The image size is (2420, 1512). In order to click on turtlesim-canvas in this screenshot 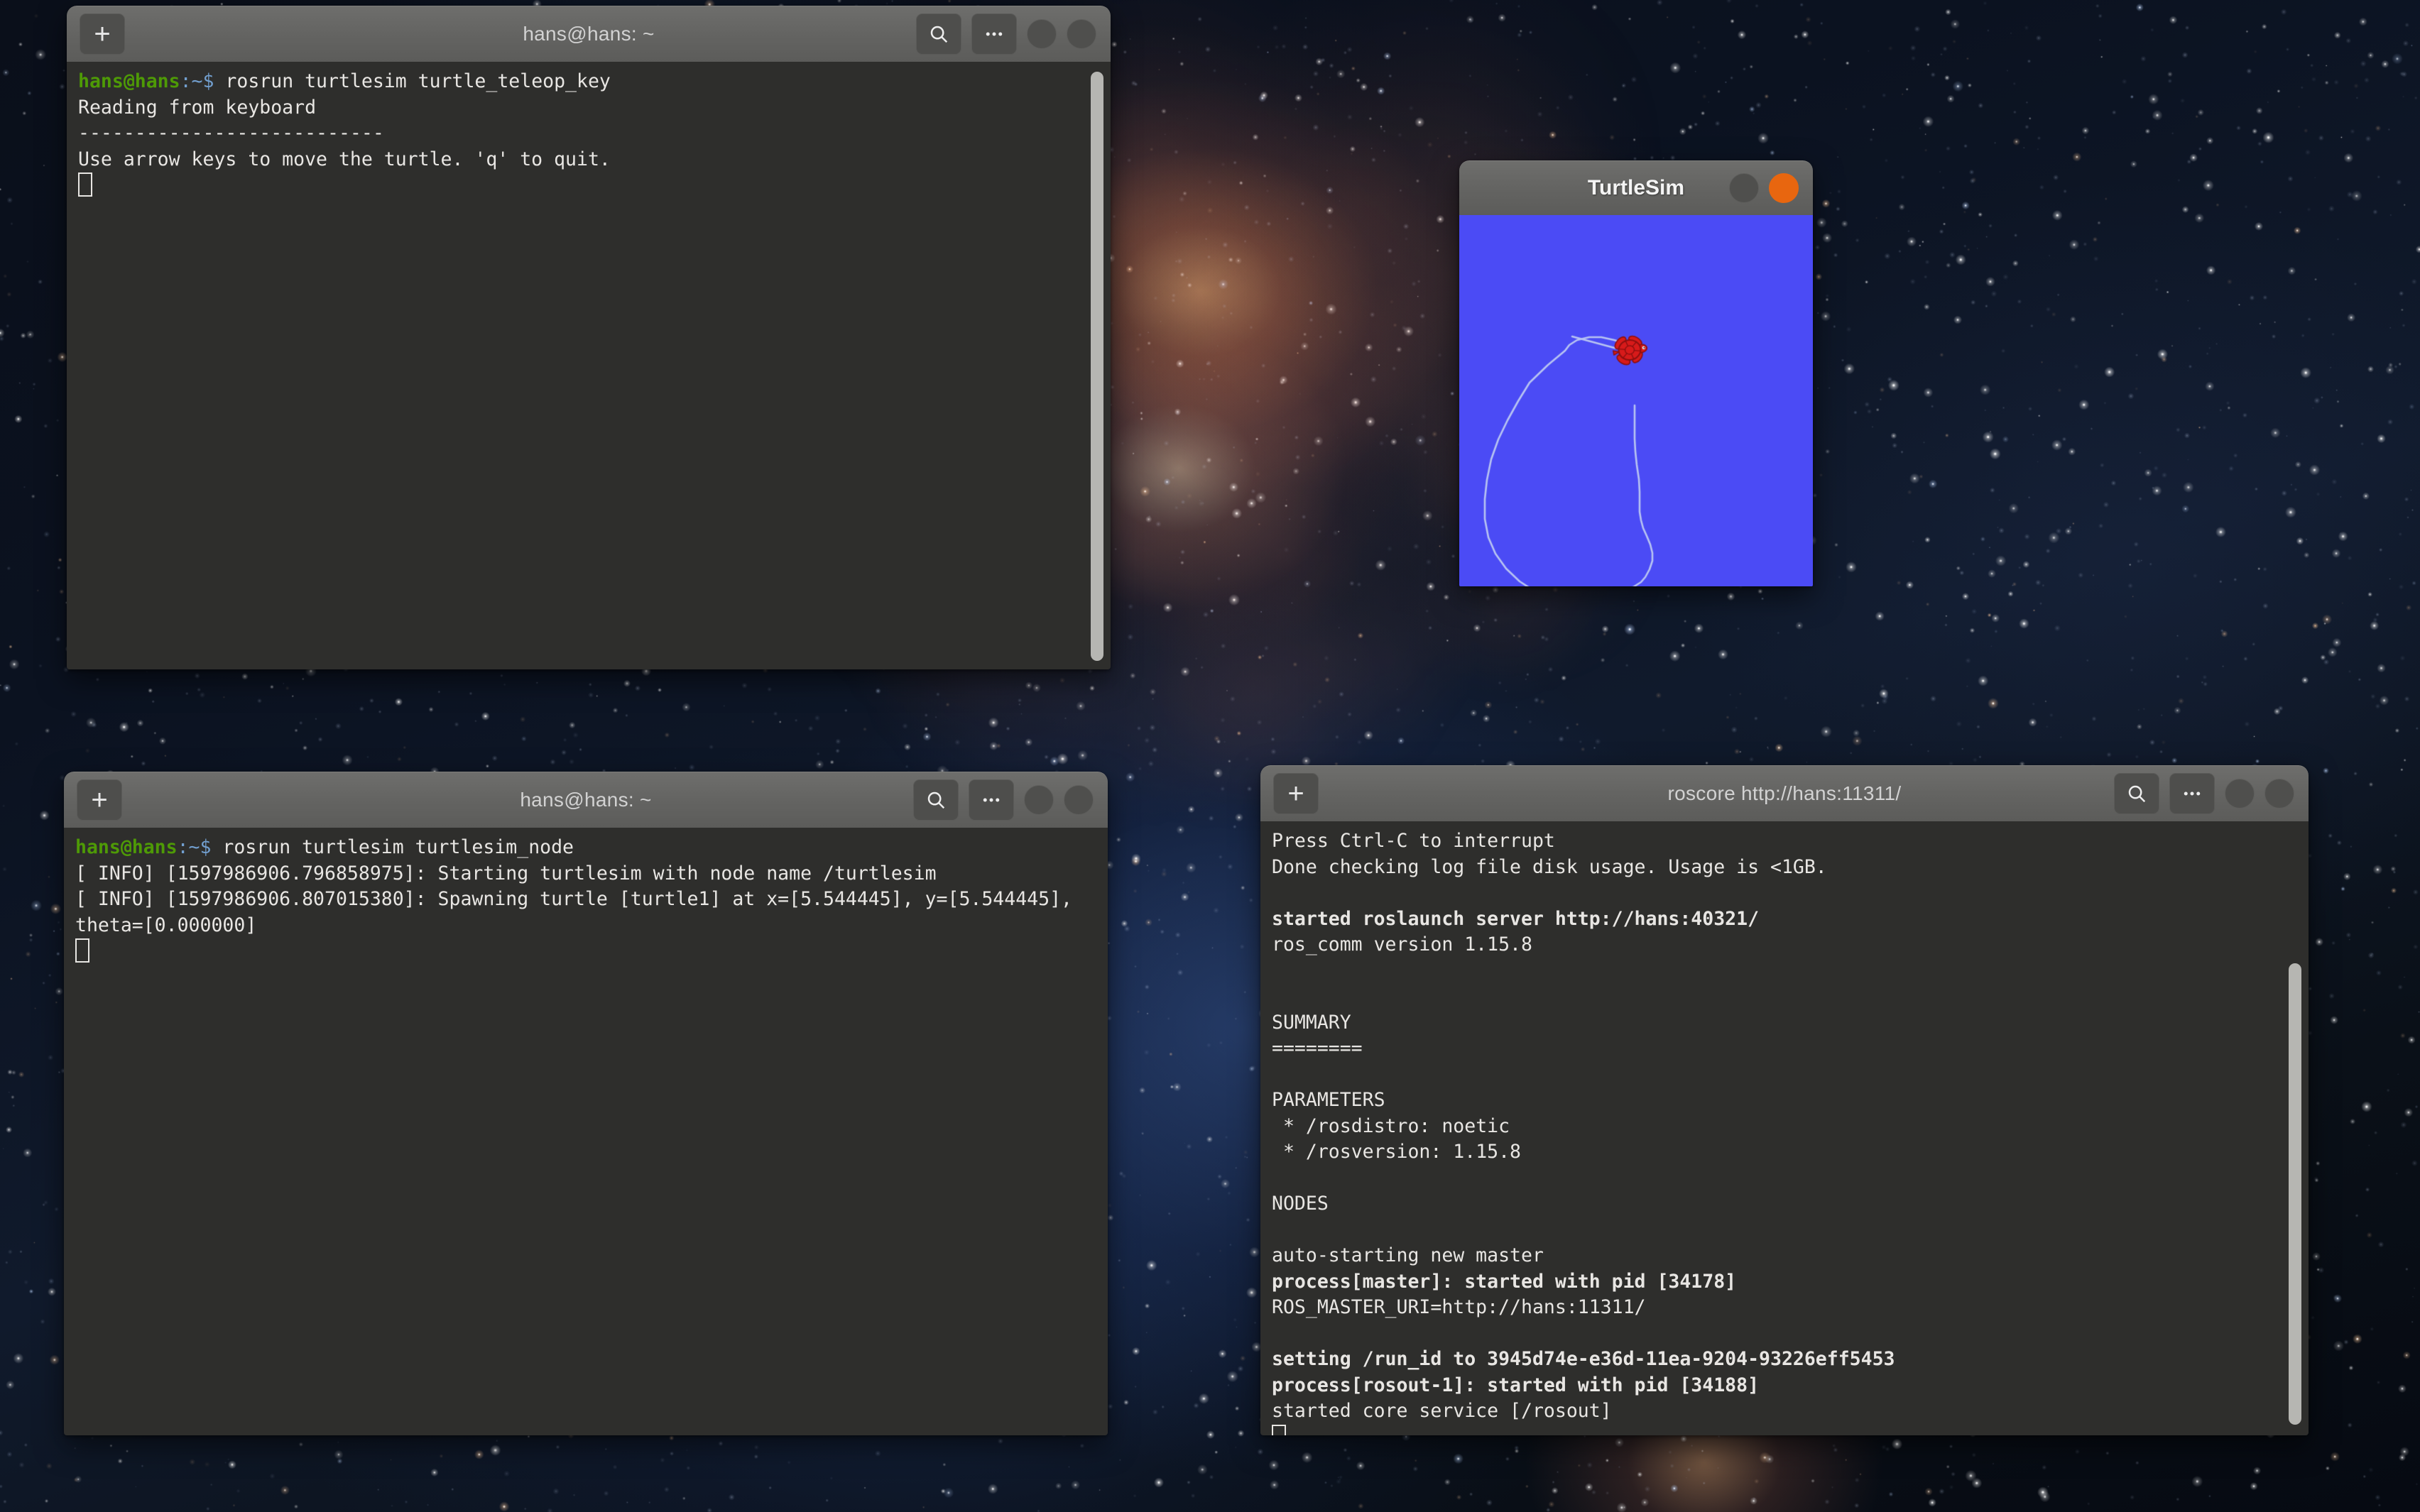, I will do `click(1636, 401)`.